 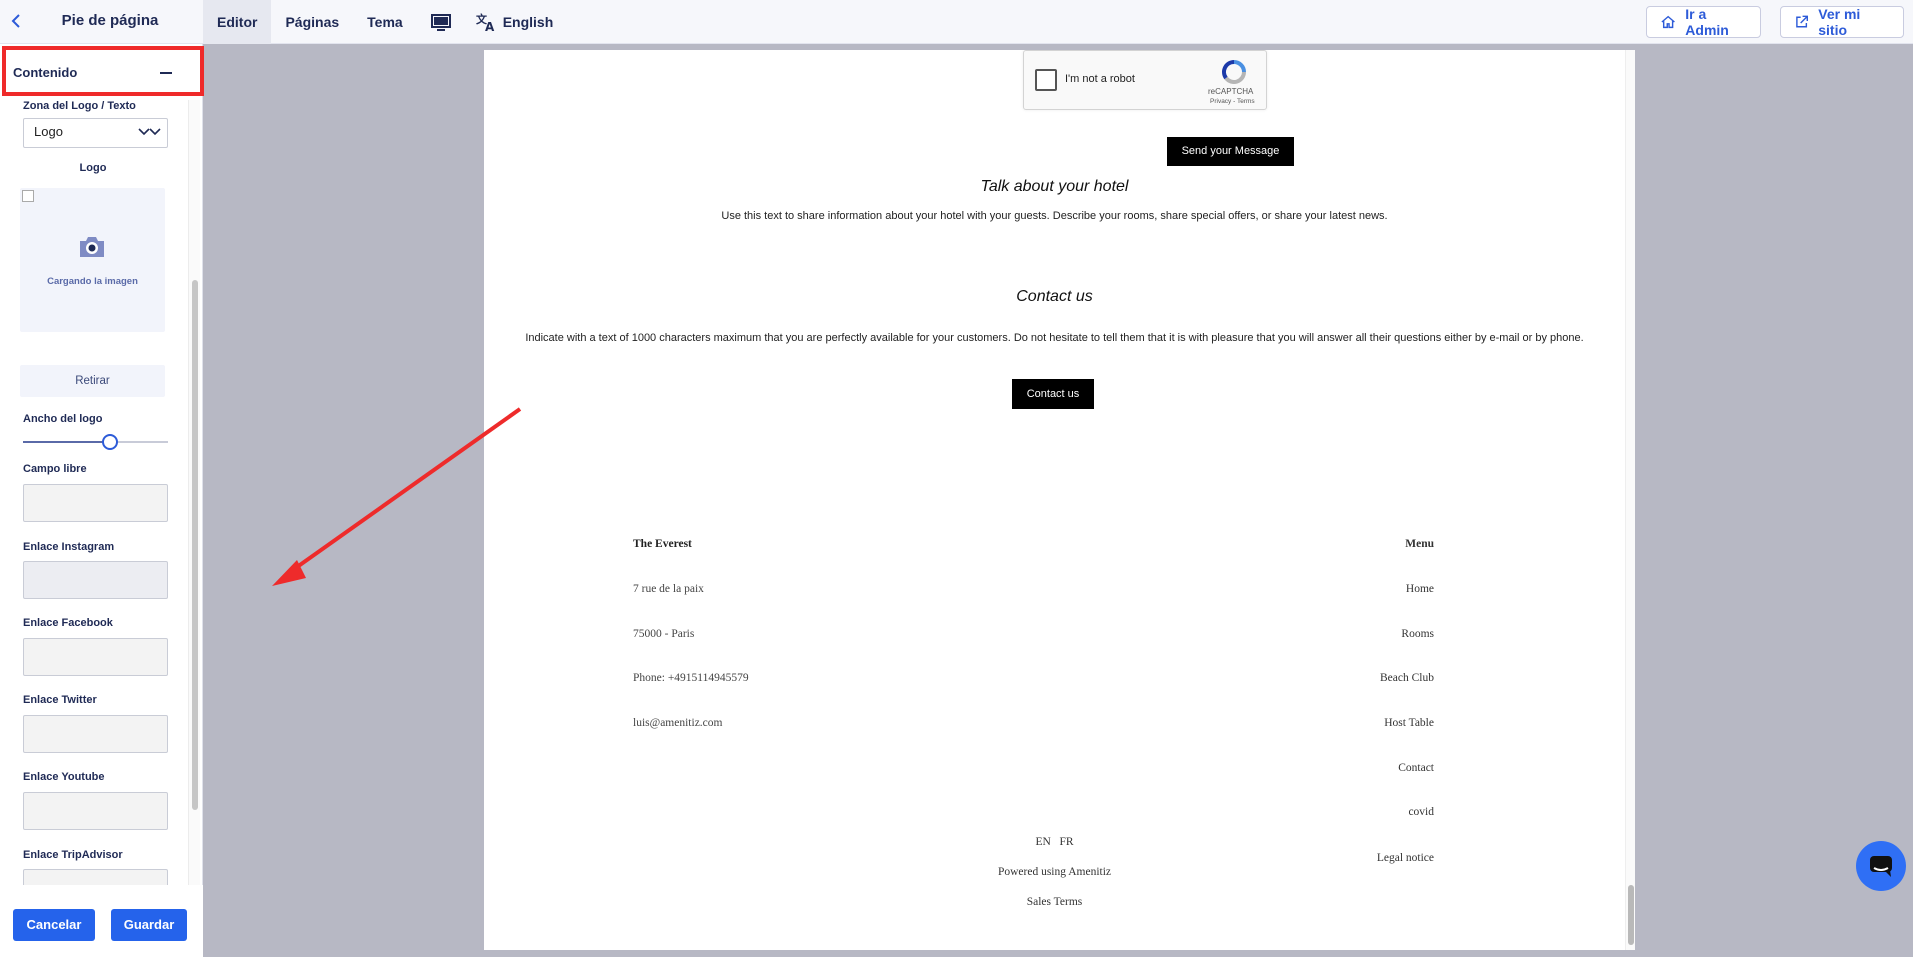 What do you see at coordinates (55, 469) in the screenshot?
I see `free-field-label: Campo libre` at bounding box center [55, 469].